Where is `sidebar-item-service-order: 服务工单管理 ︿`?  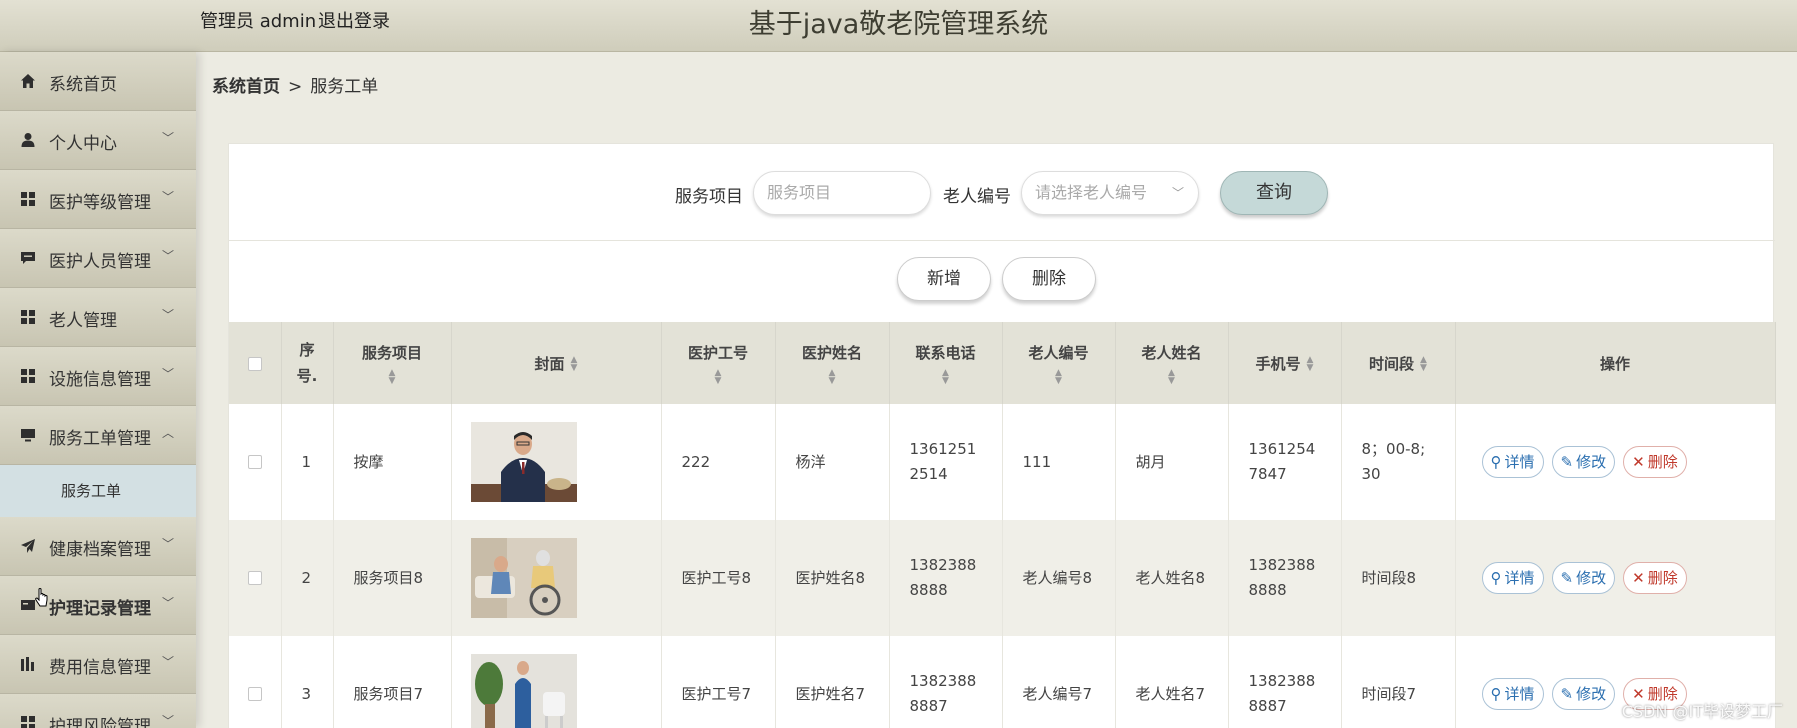
sidebar-item-service-order: 服务工单管理 ︿ is located at coordinates (98, 435).